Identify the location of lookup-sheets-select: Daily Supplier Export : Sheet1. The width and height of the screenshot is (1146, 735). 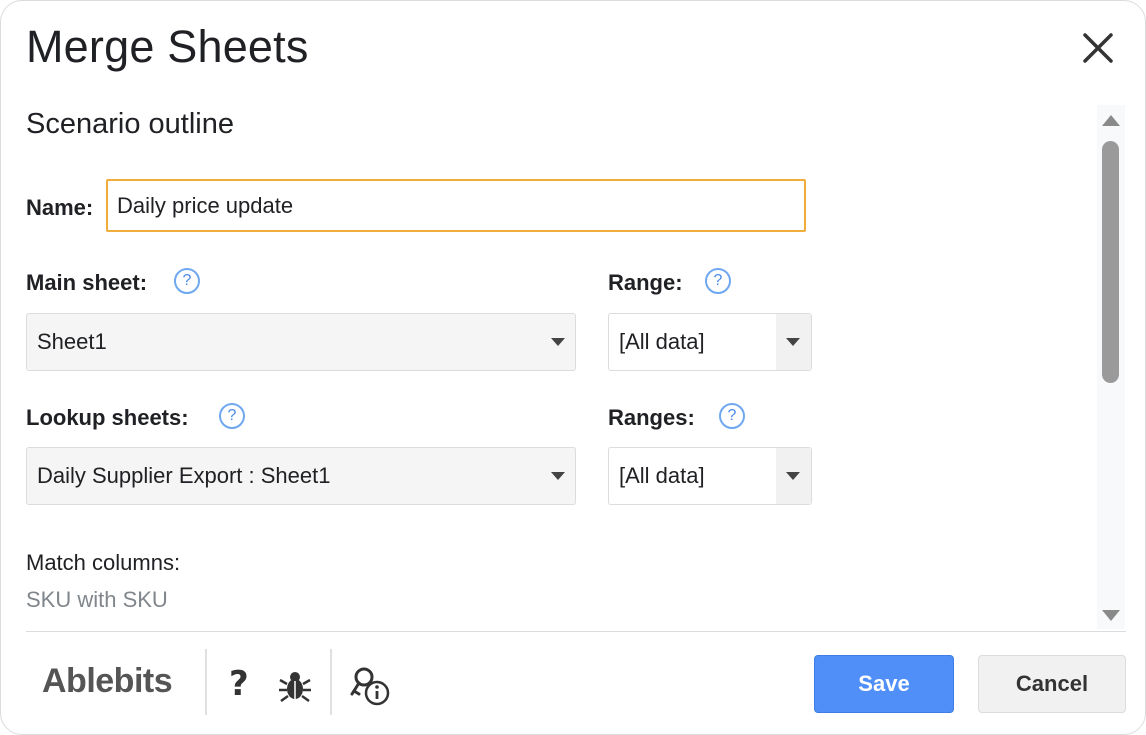
(301, 476).